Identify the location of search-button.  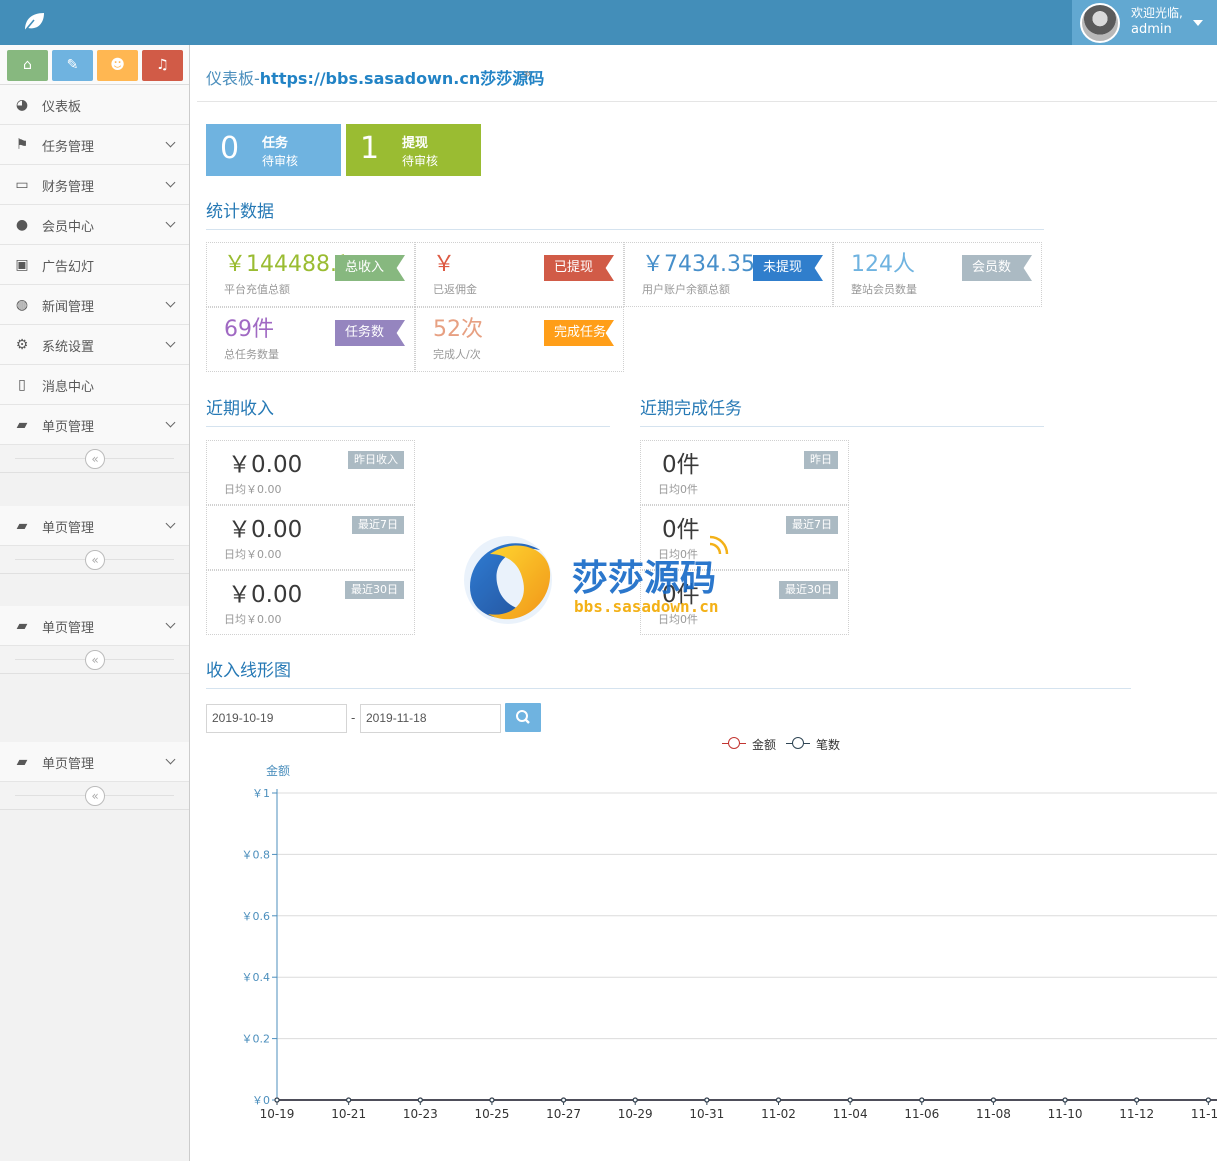
(523, 717).